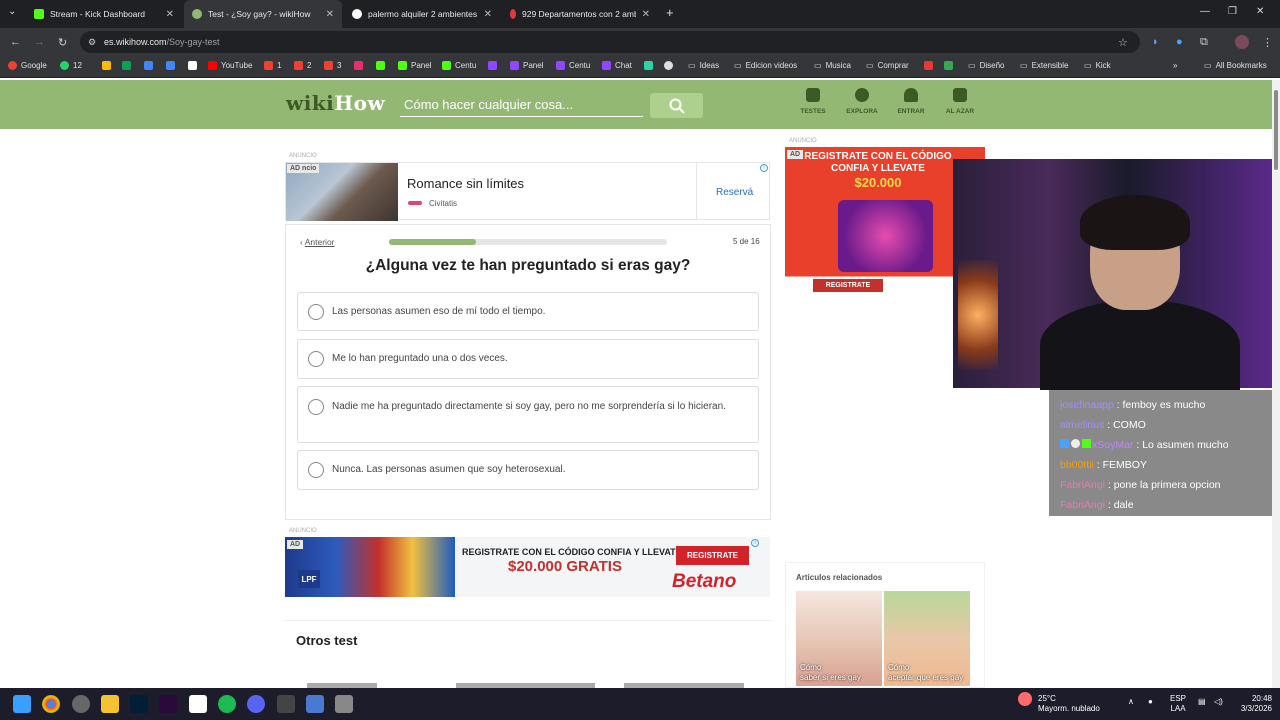 The image size is (1280, 720). What do you see at coordinates (256, 704) in the screenshot?
I see `discord-icon` at bounding box center [256, 704].